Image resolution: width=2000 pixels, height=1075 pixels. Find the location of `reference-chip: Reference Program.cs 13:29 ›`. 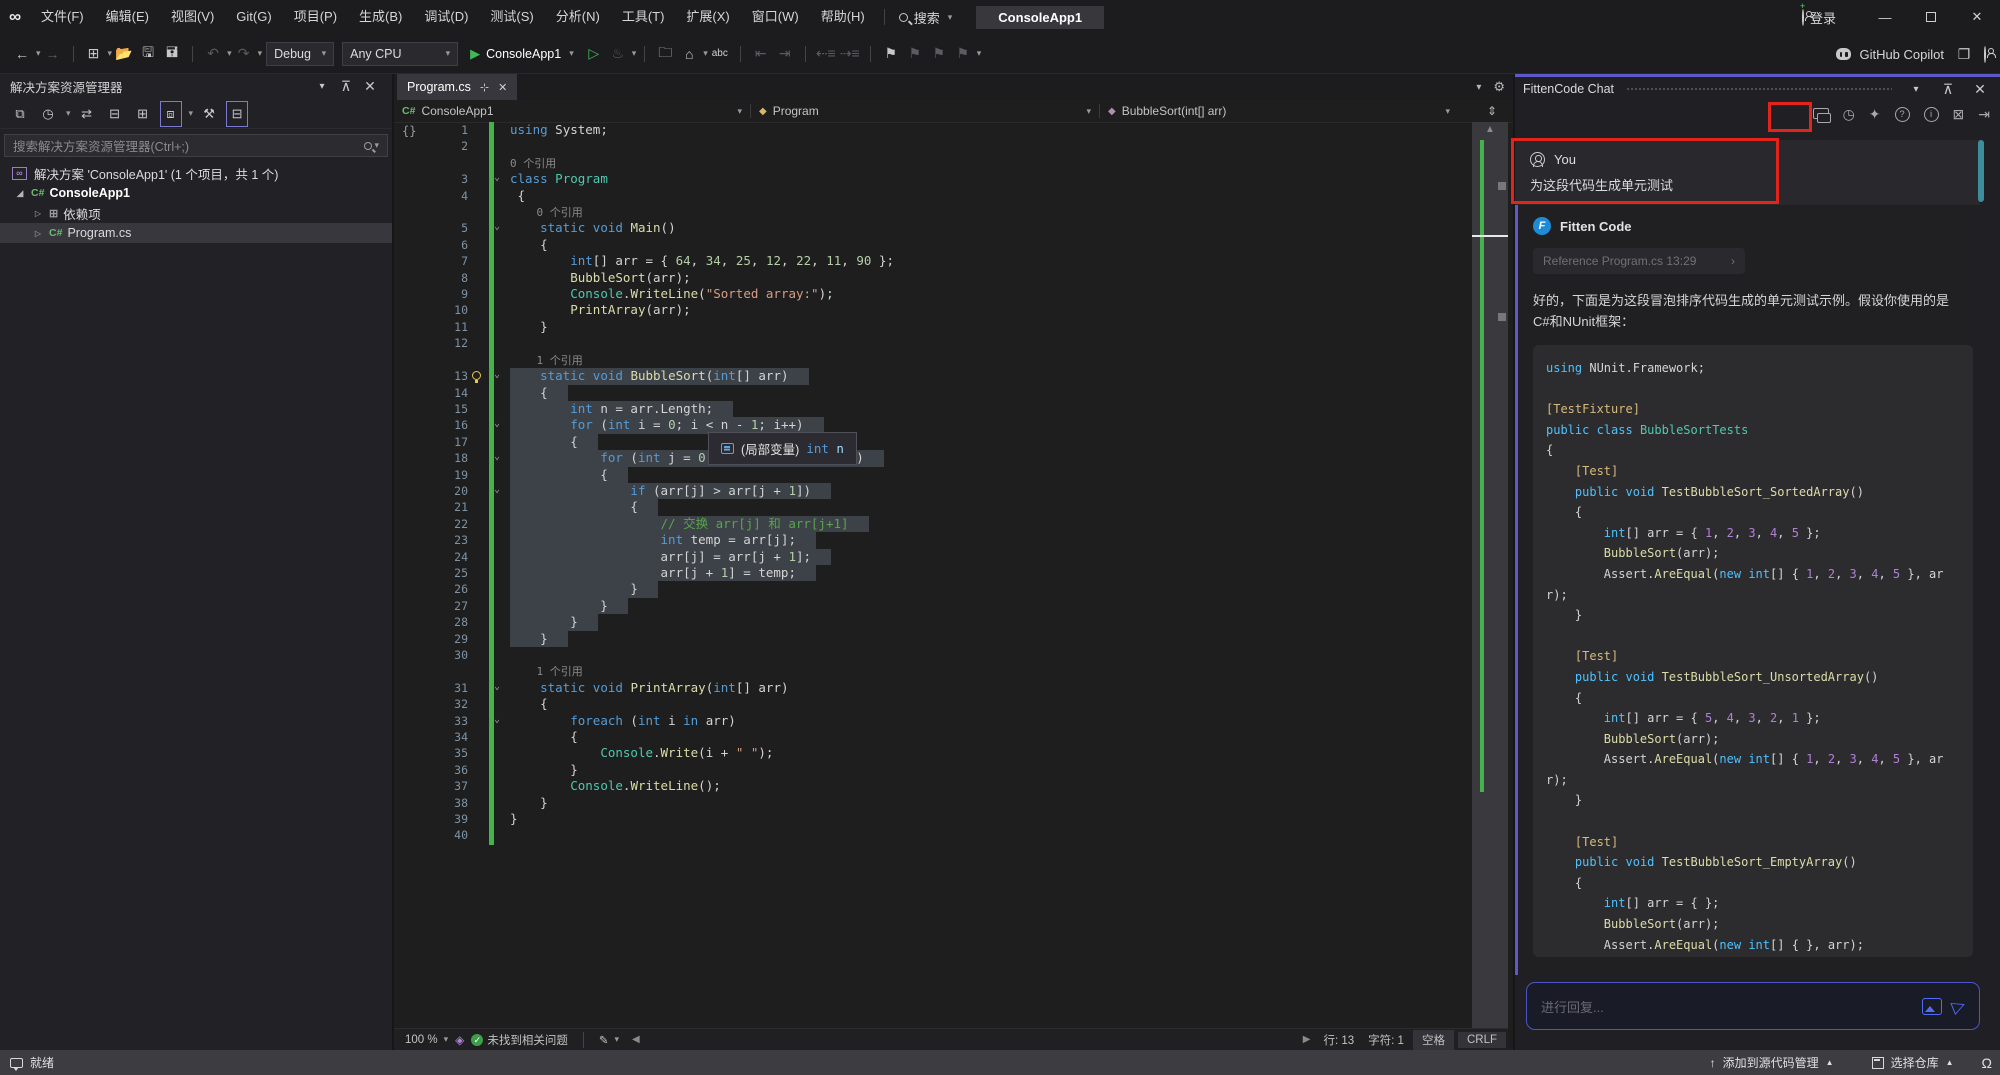

reference-chip: Reference Program.cs 13:29 › is located at coordinates (1639, 261).